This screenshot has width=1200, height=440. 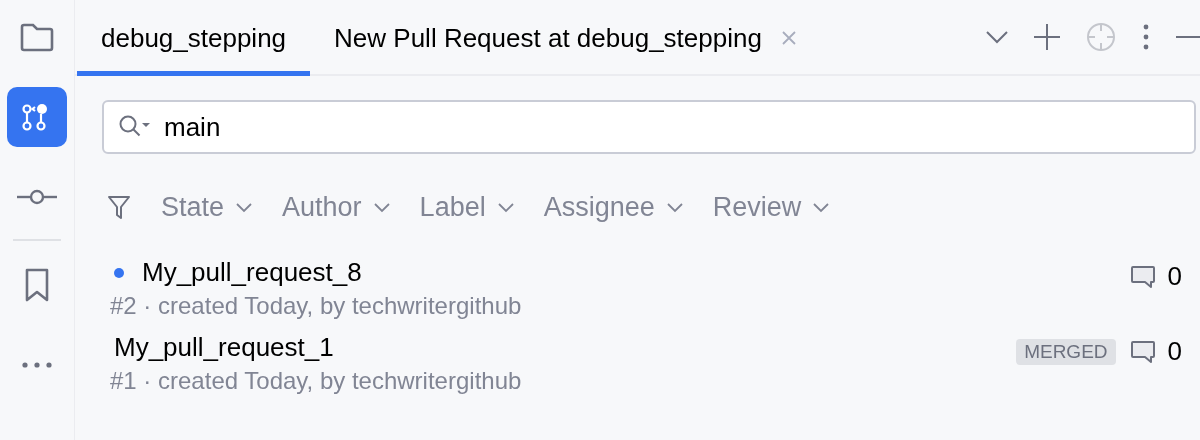 I want to click on pull-request-info: #2 · created Today, by techwritergithub, so click(x=316, y=306).